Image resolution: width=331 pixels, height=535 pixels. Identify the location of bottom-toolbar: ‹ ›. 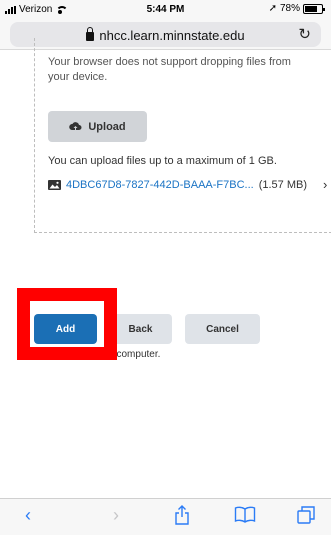
(165, 516).